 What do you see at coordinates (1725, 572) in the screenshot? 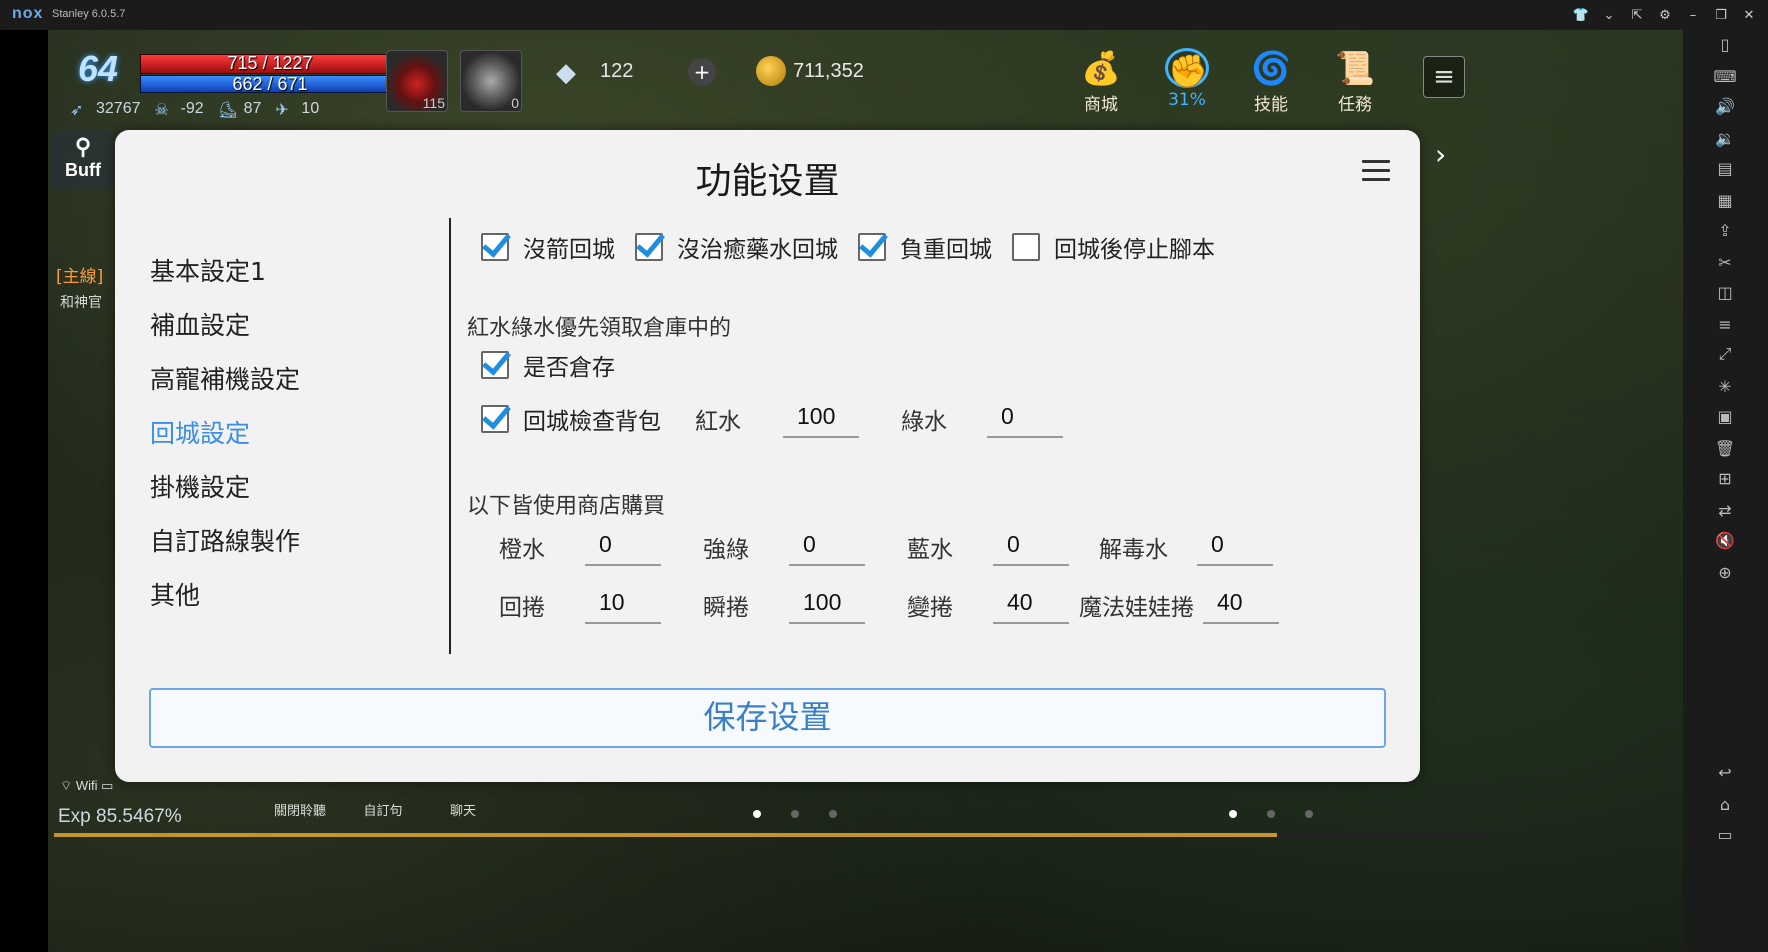
I see `plus-box-icon: ⊕` at bounding box center [1725, 572].